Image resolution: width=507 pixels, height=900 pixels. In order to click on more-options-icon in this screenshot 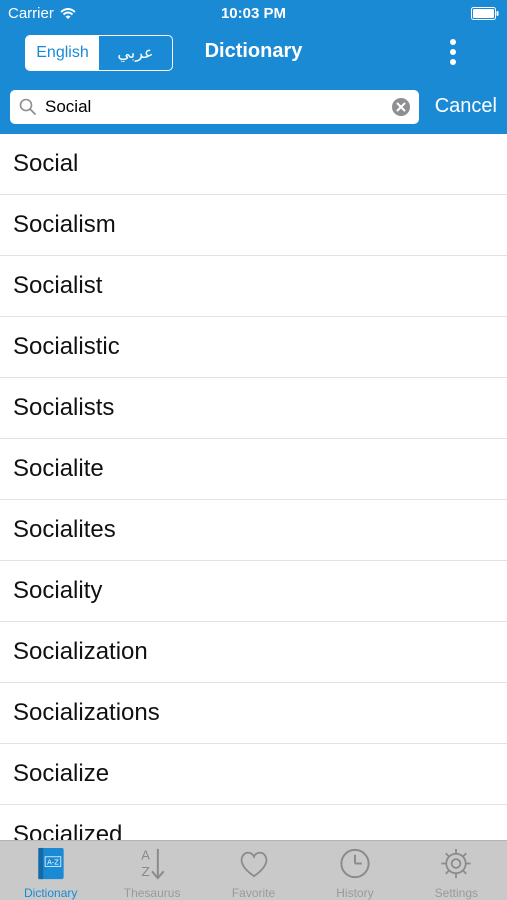, I will do `click(453, 53)`.